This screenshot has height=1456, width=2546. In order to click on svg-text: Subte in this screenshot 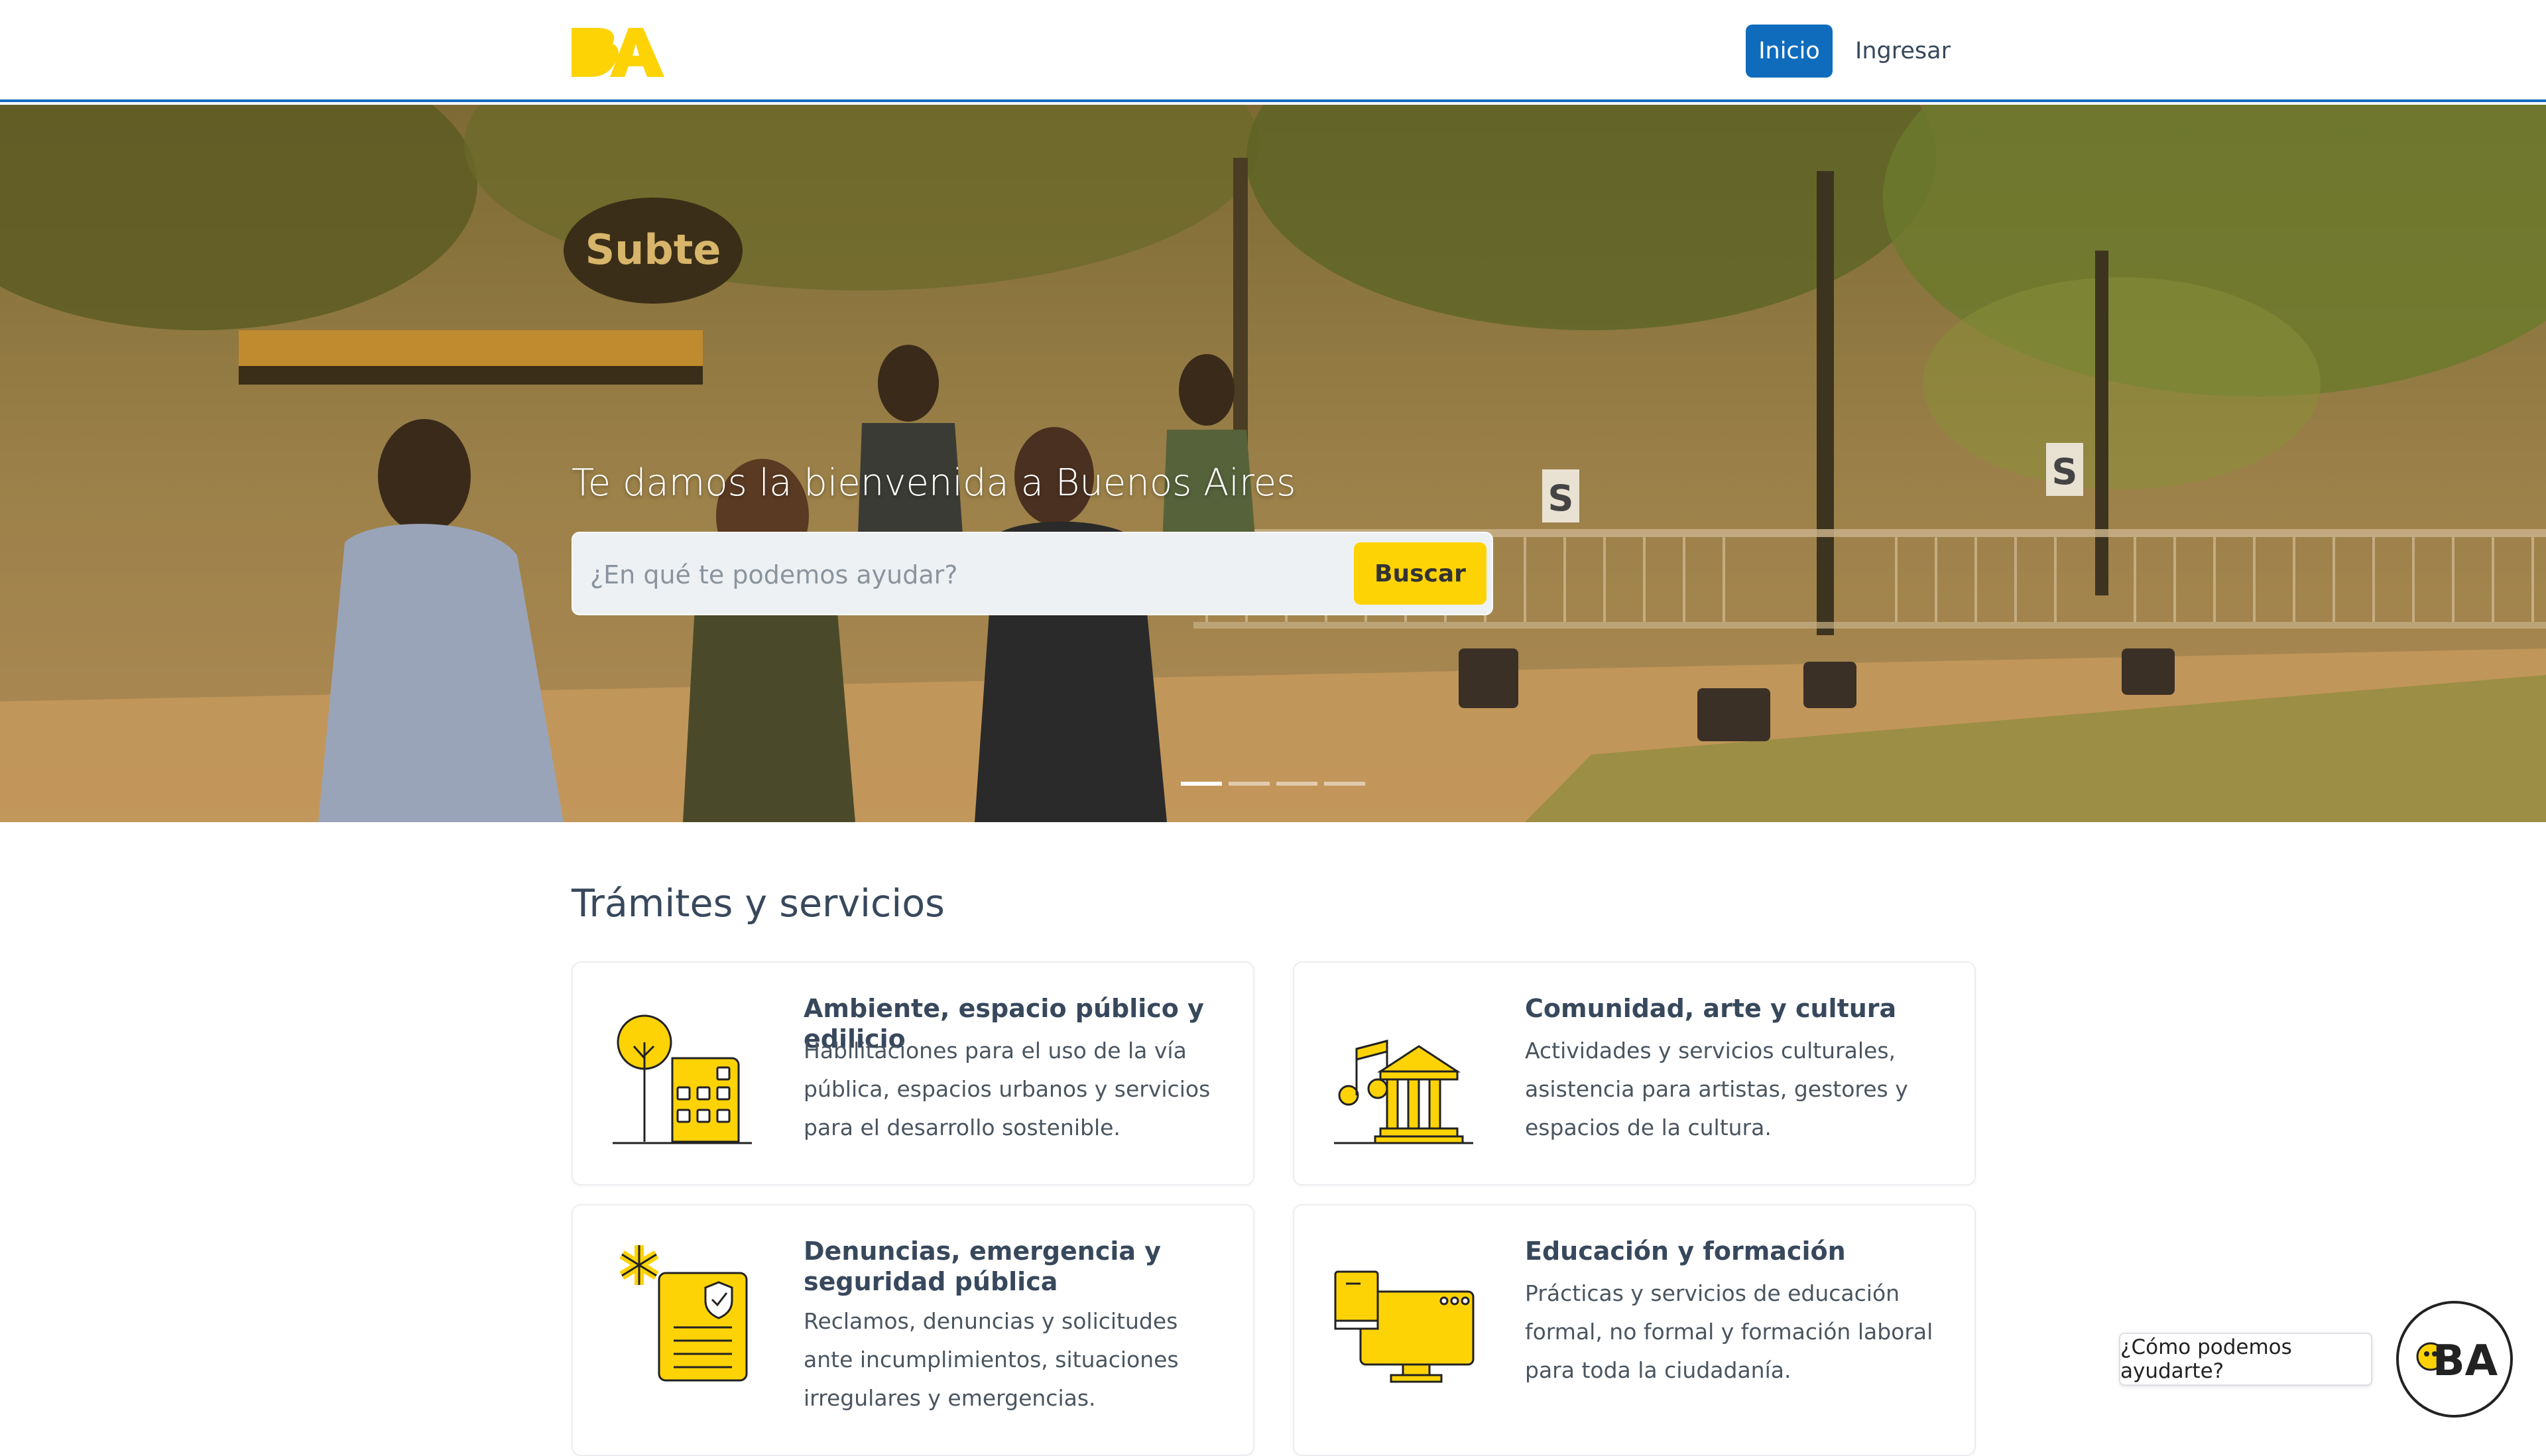, I will do `click(653, 249)`.